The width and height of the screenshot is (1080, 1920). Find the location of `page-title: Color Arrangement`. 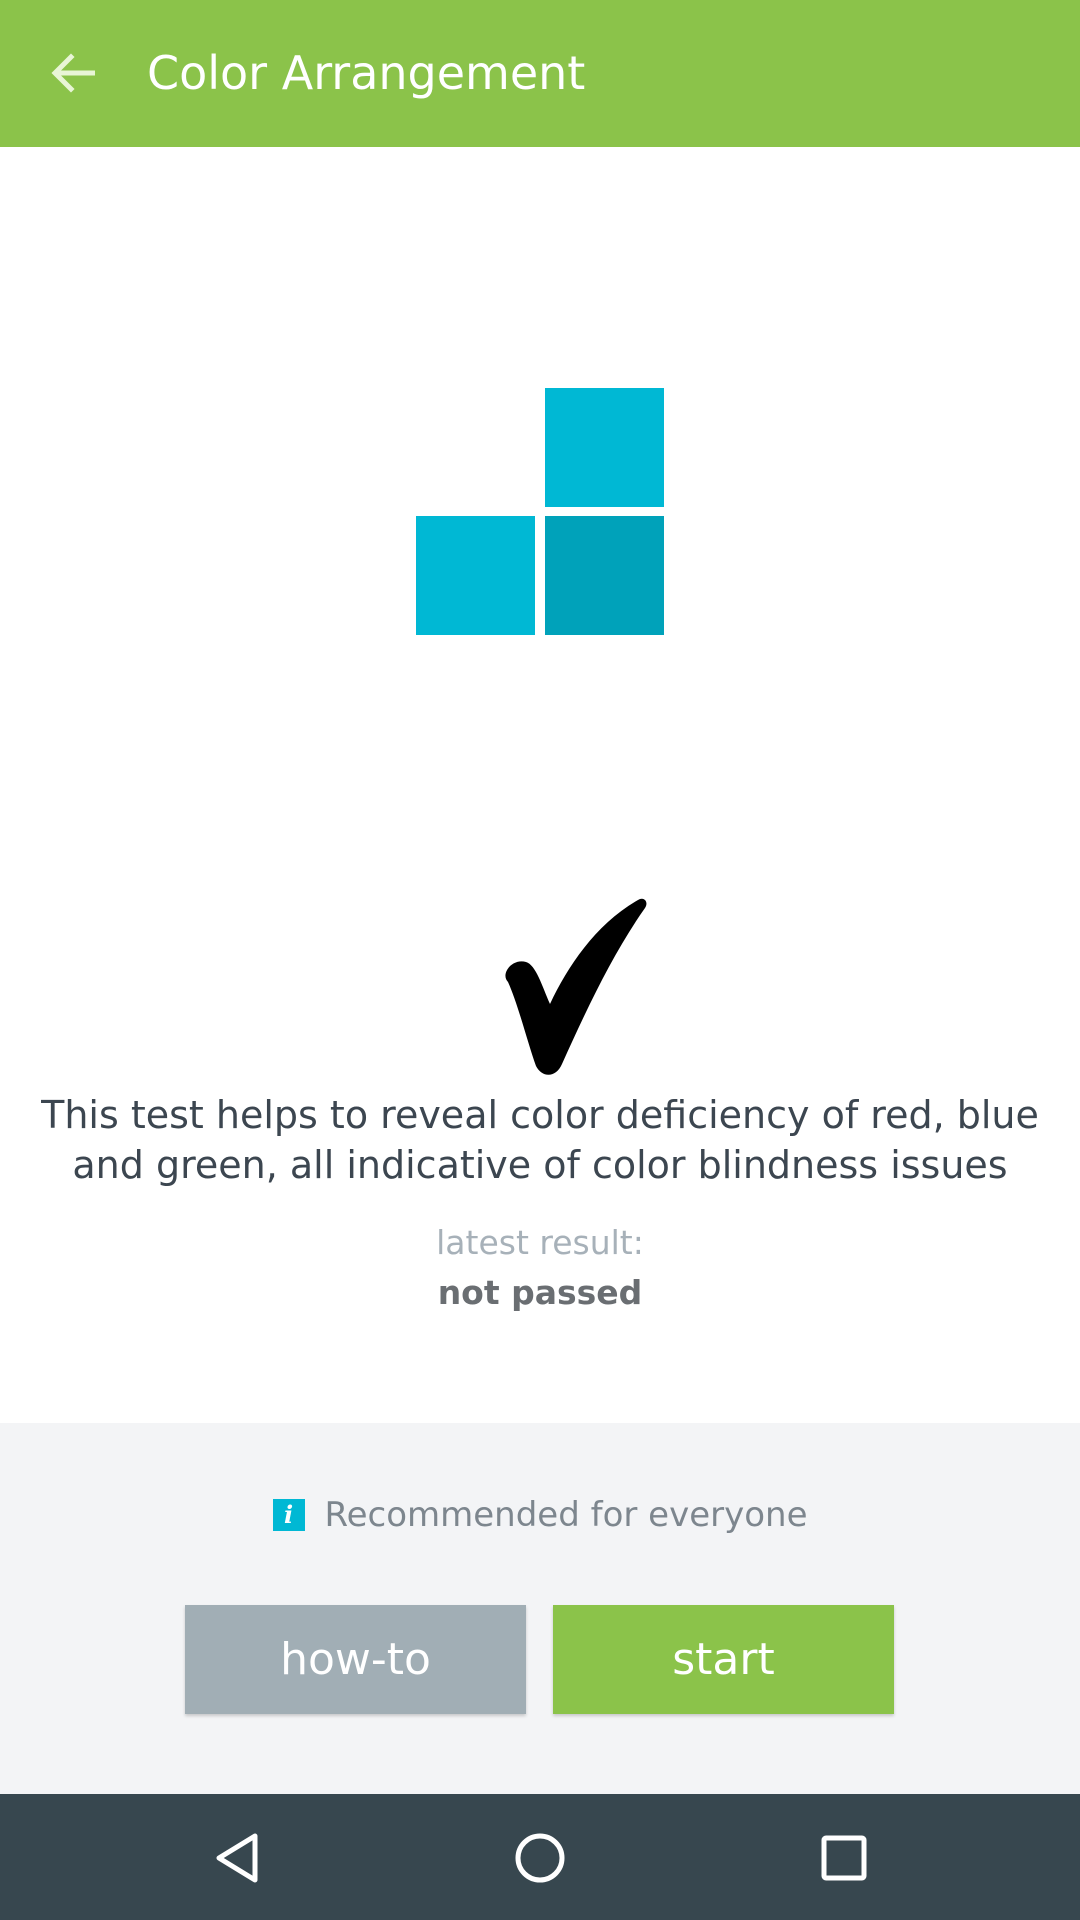

page-title: Color Arrangement is located at coordinates (366, 73).